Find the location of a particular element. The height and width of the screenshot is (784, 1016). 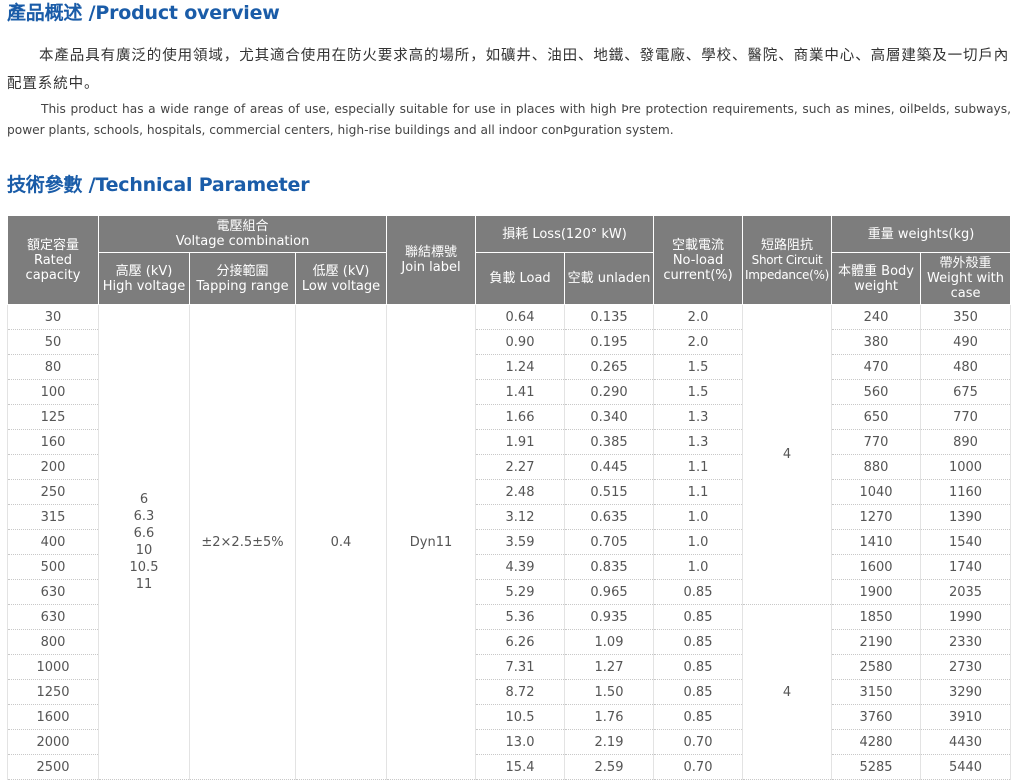

cell-low-voltage: 0.4 is located at coordinates (341, 542).